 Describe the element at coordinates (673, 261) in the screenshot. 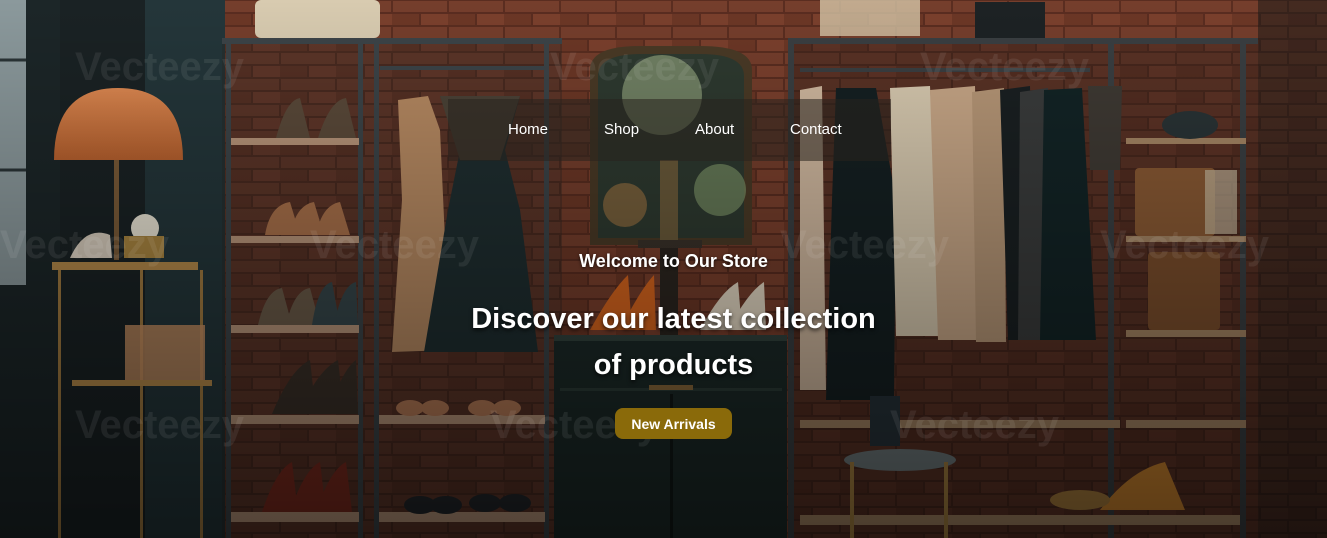

I see `welcome-heading: Welcome to Our Store` at that location.